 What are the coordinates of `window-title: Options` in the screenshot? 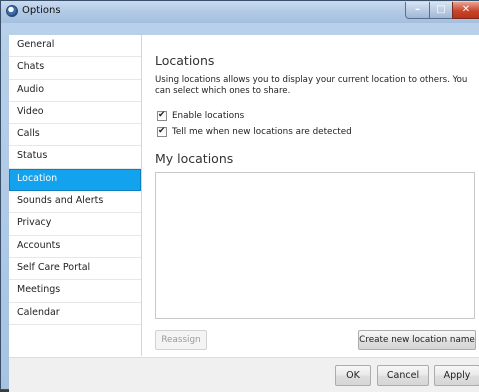 It's located at (41, 10).